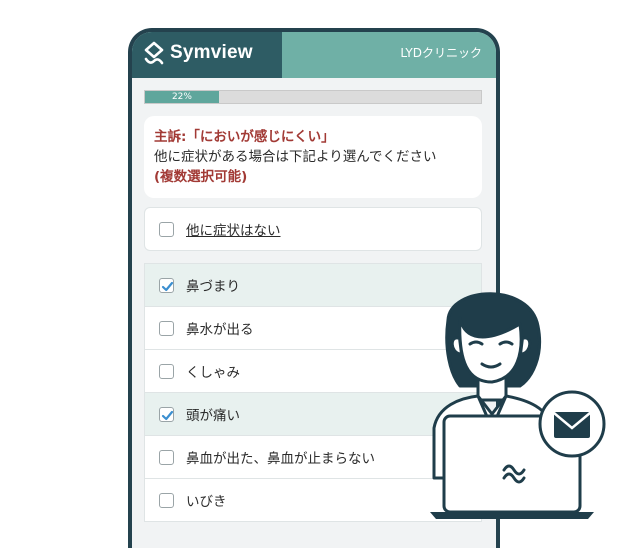  I want to click on option-label: くしゃみ, so click(213, 373).